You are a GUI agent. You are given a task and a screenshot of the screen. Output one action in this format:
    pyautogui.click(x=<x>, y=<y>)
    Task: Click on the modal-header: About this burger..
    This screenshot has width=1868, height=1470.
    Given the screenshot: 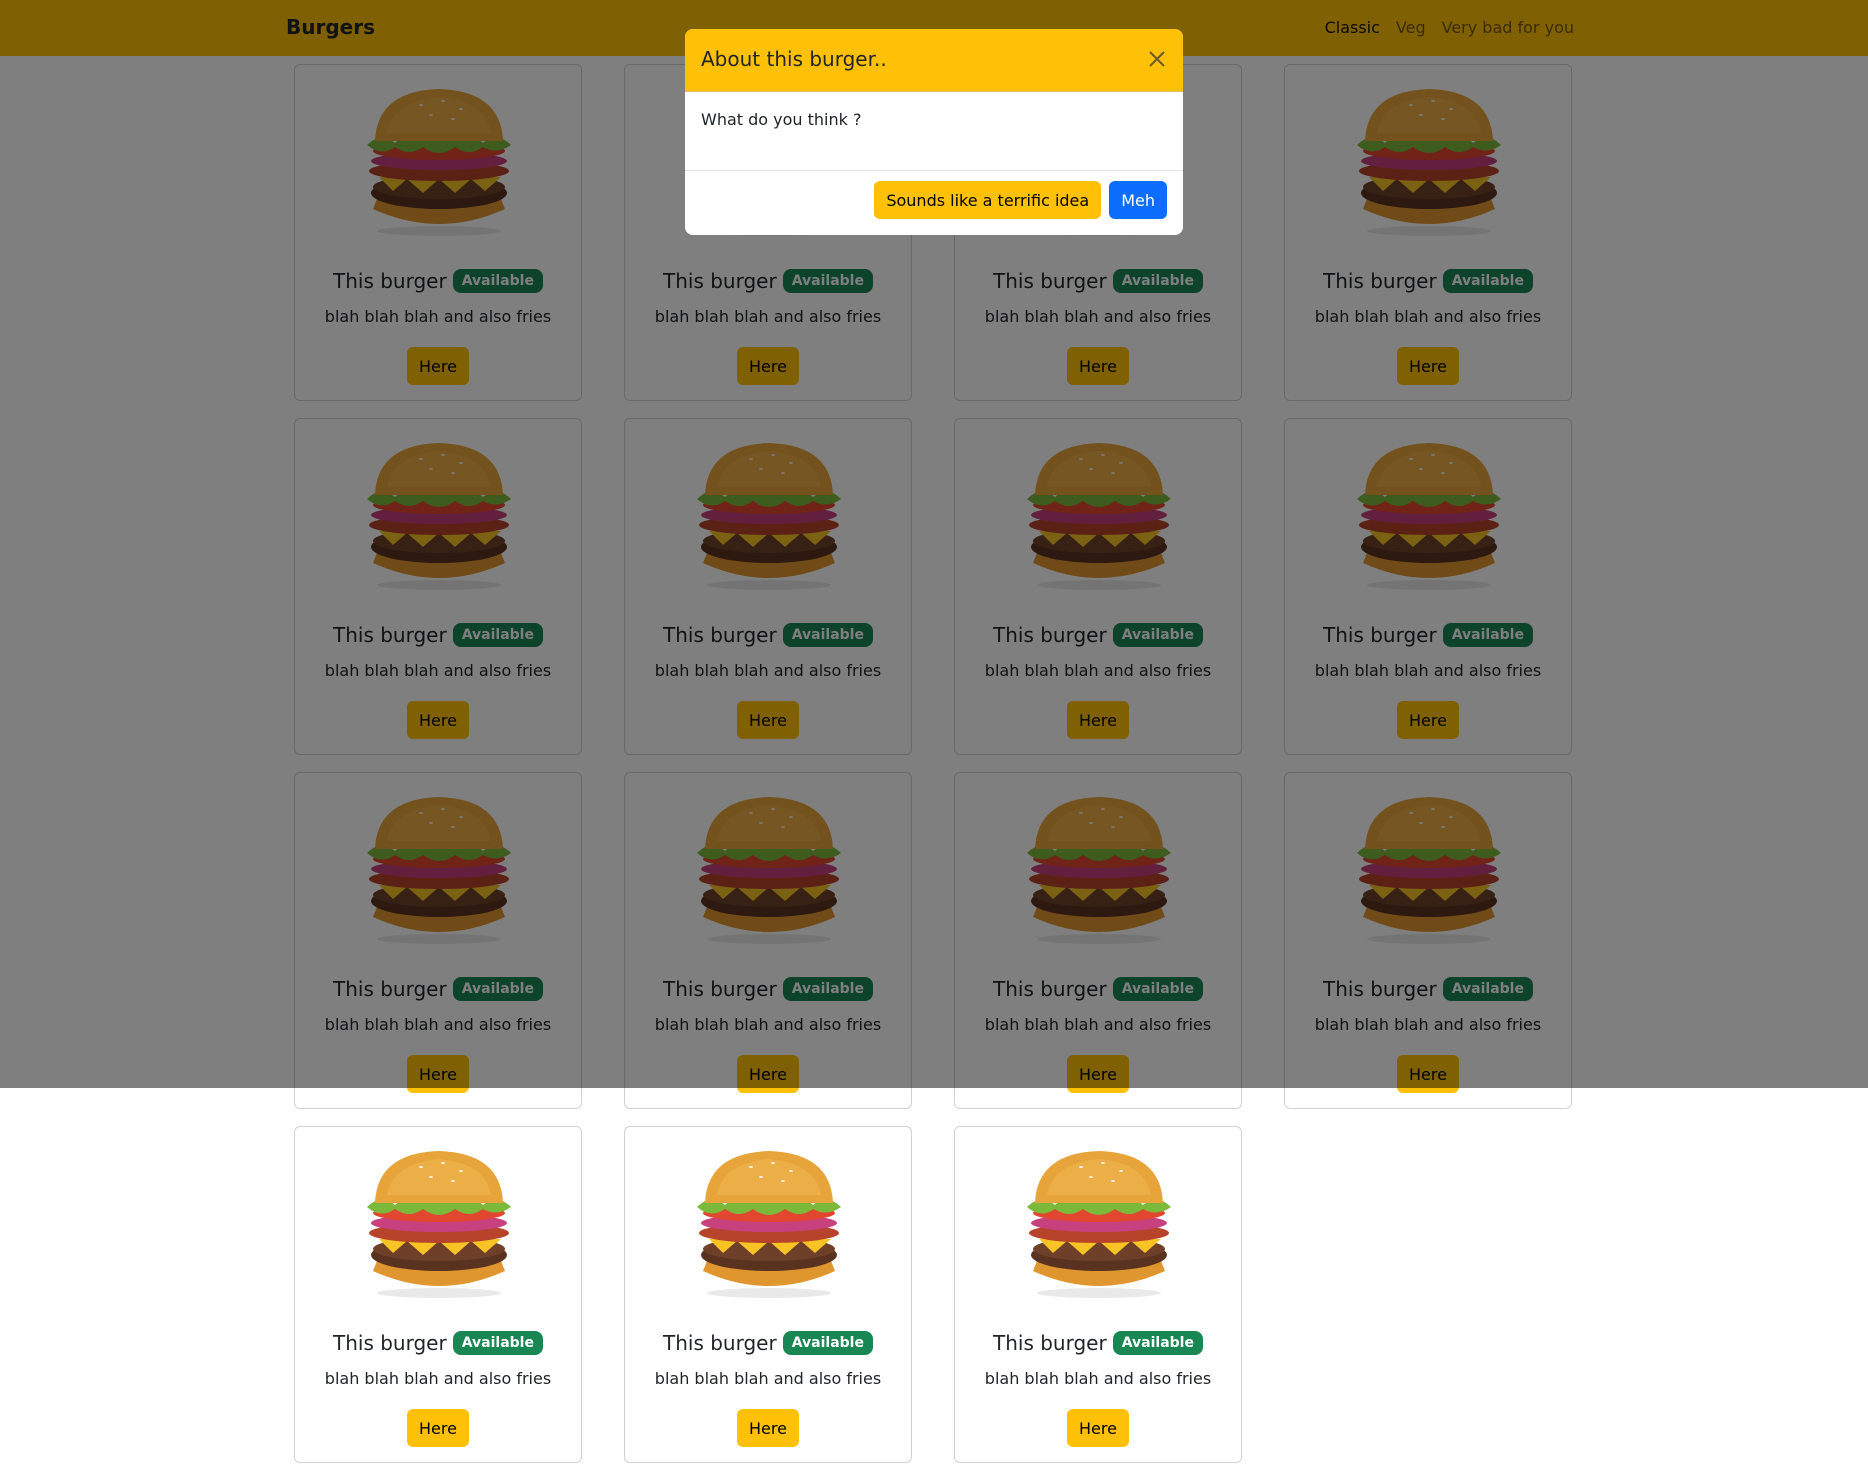 What is the action you would take?
    pyautogui.click(x=934, y=60)
    